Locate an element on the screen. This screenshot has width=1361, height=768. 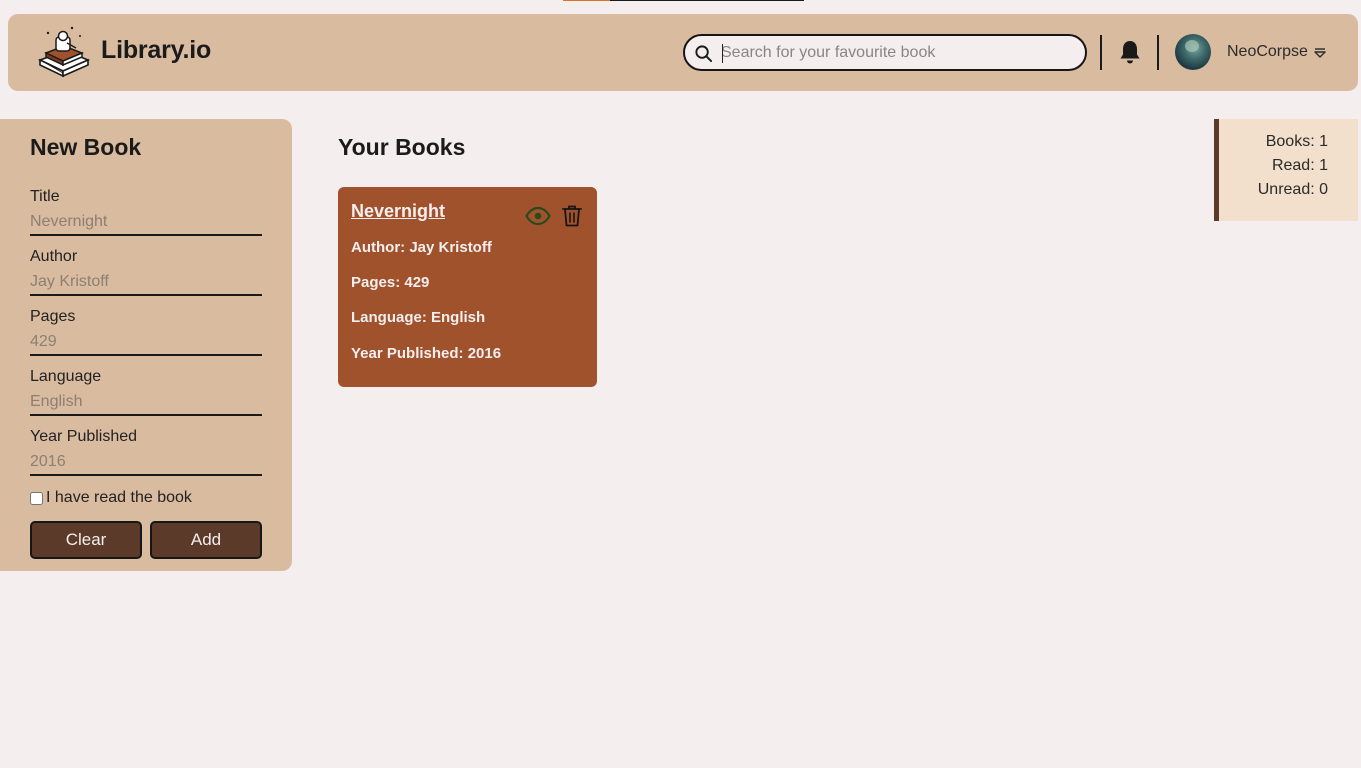
books-count: Books: 1 is located at coordinates (1296, 141).